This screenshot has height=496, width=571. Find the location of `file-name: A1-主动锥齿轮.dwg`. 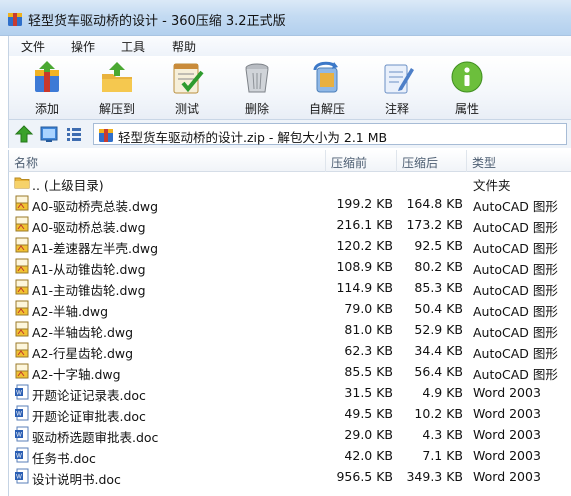

file-name: A1-主动锥齿轮.dwg is located at coordinates (89, 290).